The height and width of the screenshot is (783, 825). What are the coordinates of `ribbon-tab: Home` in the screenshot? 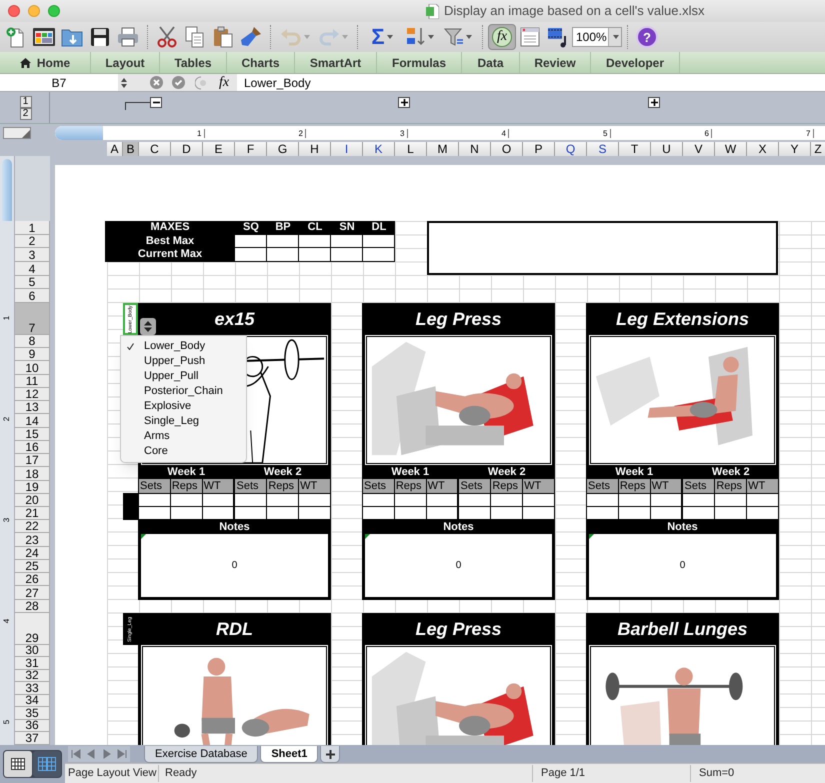 It's located at (45, 62).